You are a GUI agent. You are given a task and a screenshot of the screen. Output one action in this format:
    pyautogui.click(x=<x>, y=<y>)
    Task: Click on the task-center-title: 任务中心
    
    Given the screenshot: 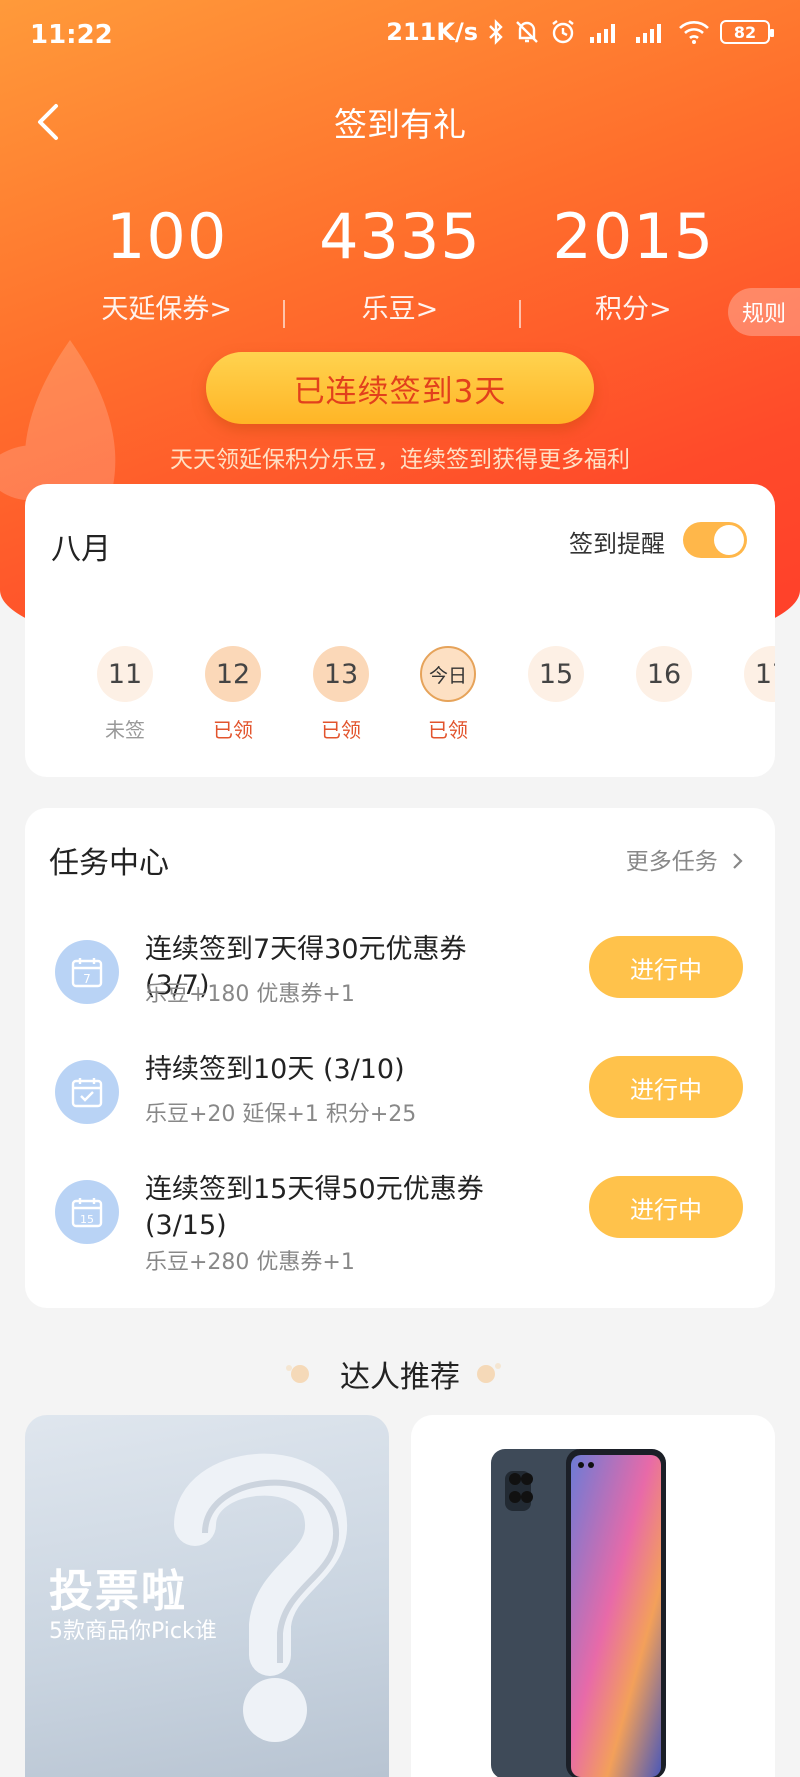 What is the action you would take?
    pyautogui.click(x=109, y=863)
    